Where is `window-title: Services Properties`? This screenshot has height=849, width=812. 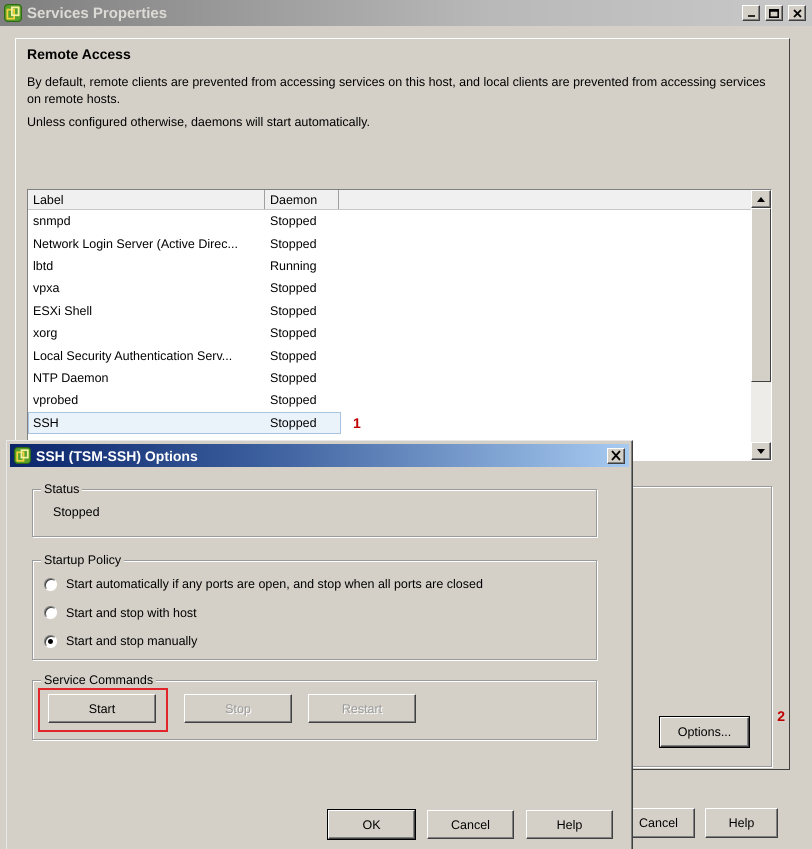
window-title: Services Properties is located at coordinates (97, 13).